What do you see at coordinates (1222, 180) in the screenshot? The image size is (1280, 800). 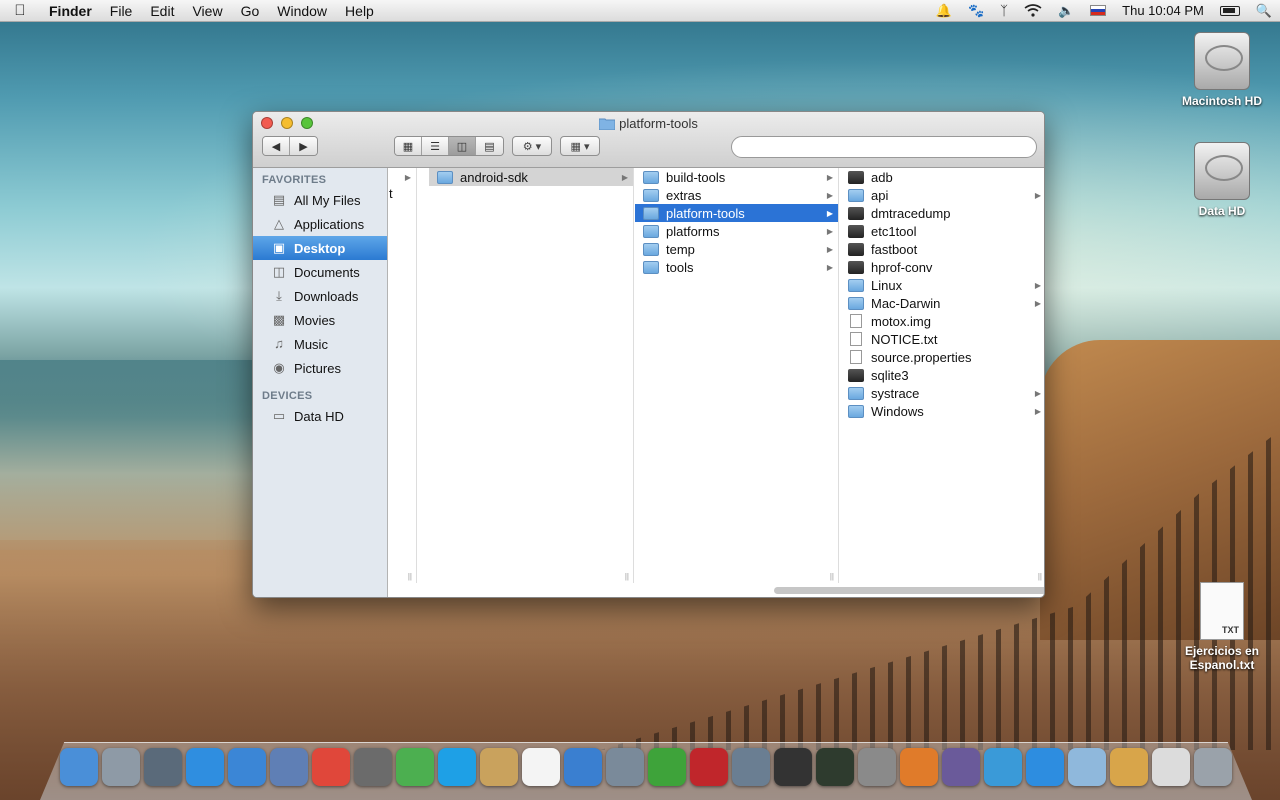 I see `desktop-icon-data-hd: Data HD` at bounding box center [1222, 180].